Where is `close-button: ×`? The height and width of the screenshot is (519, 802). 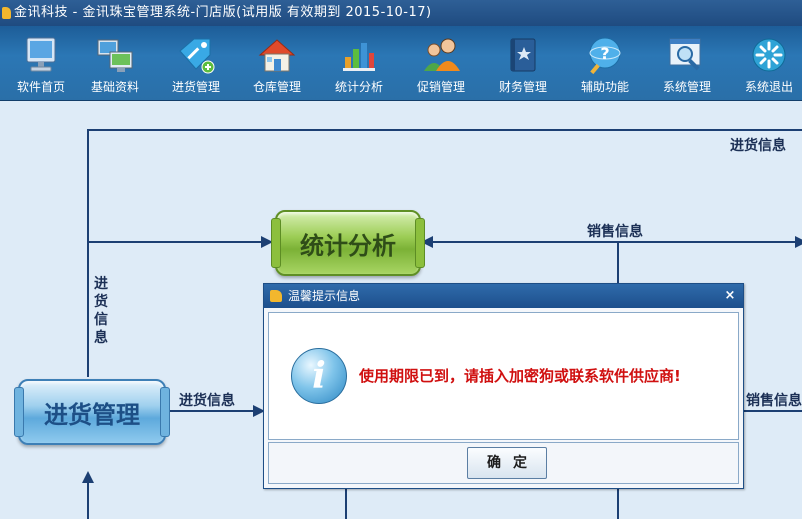
close-button: × is located at coordinates (730, 296).